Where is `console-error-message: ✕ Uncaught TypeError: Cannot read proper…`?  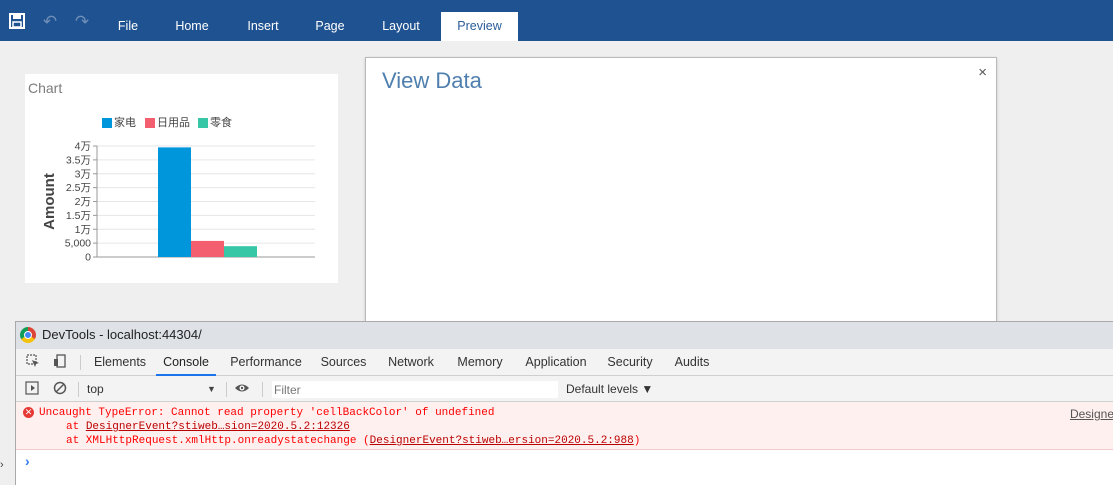 console-error-message: ✕ Uncaught TypeError: Cannot read proper… is located at coordinates (564, 426).